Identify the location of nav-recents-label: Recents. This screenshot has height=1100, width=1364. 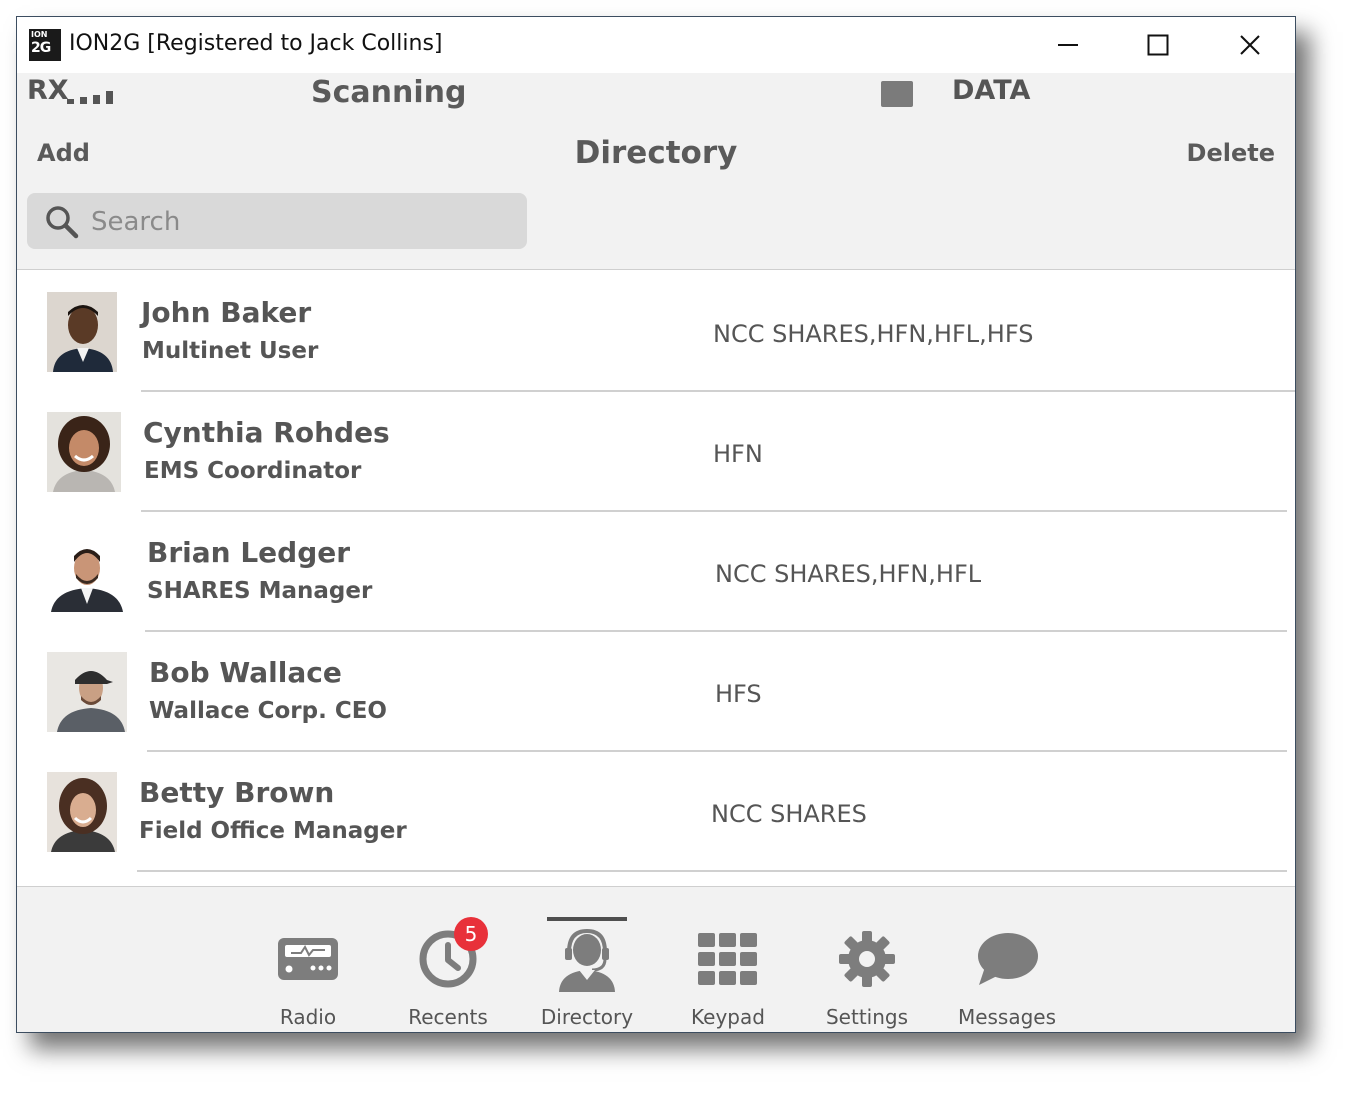
(448, 1017).